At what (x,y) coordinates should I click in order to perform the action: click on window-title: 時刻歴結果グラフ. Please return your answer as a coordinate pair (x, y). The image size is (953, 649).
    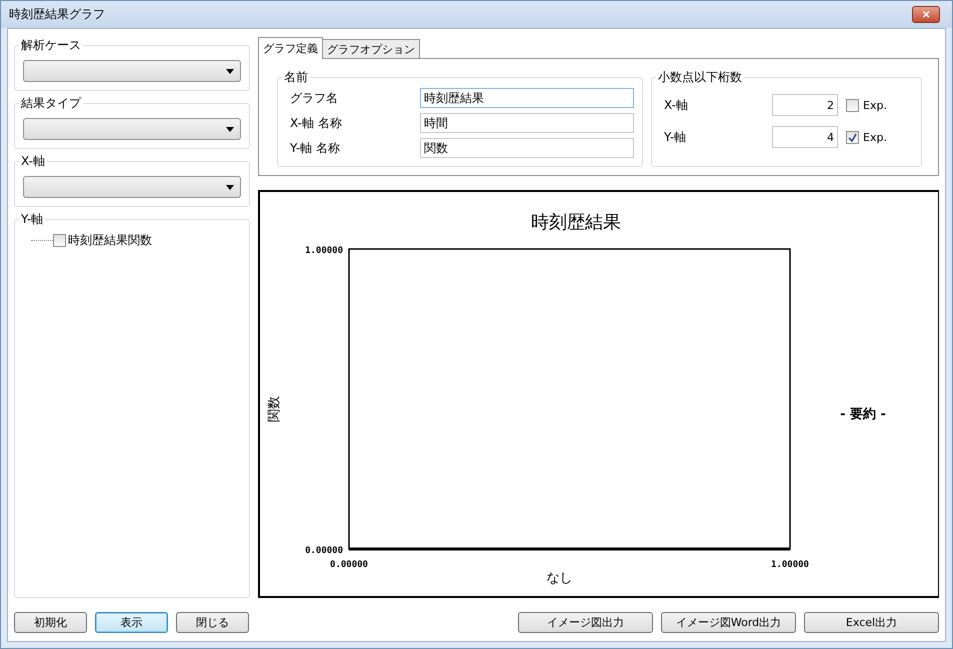
    Looking at the image, I should click on (57, 14).